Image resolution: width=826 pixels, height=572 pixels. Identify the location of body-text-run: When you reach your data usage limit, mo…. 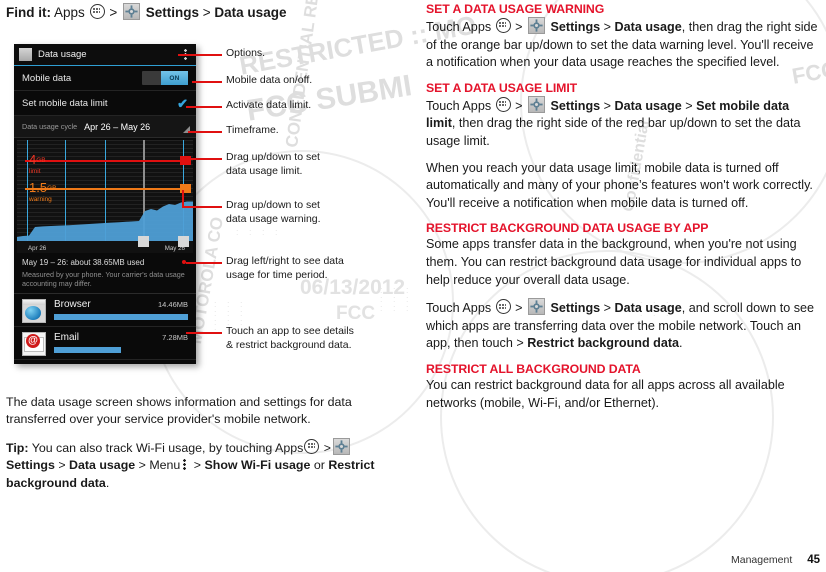
(619, 185).